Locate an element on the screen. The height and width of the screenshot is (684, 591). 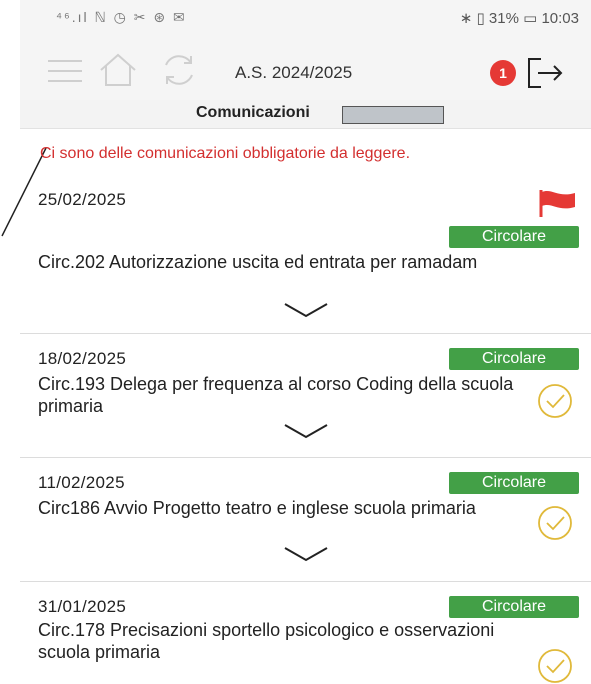
status-right-info: ∗ ▯ 31% ▭ 10:03 is located at coordinates (519, 18).